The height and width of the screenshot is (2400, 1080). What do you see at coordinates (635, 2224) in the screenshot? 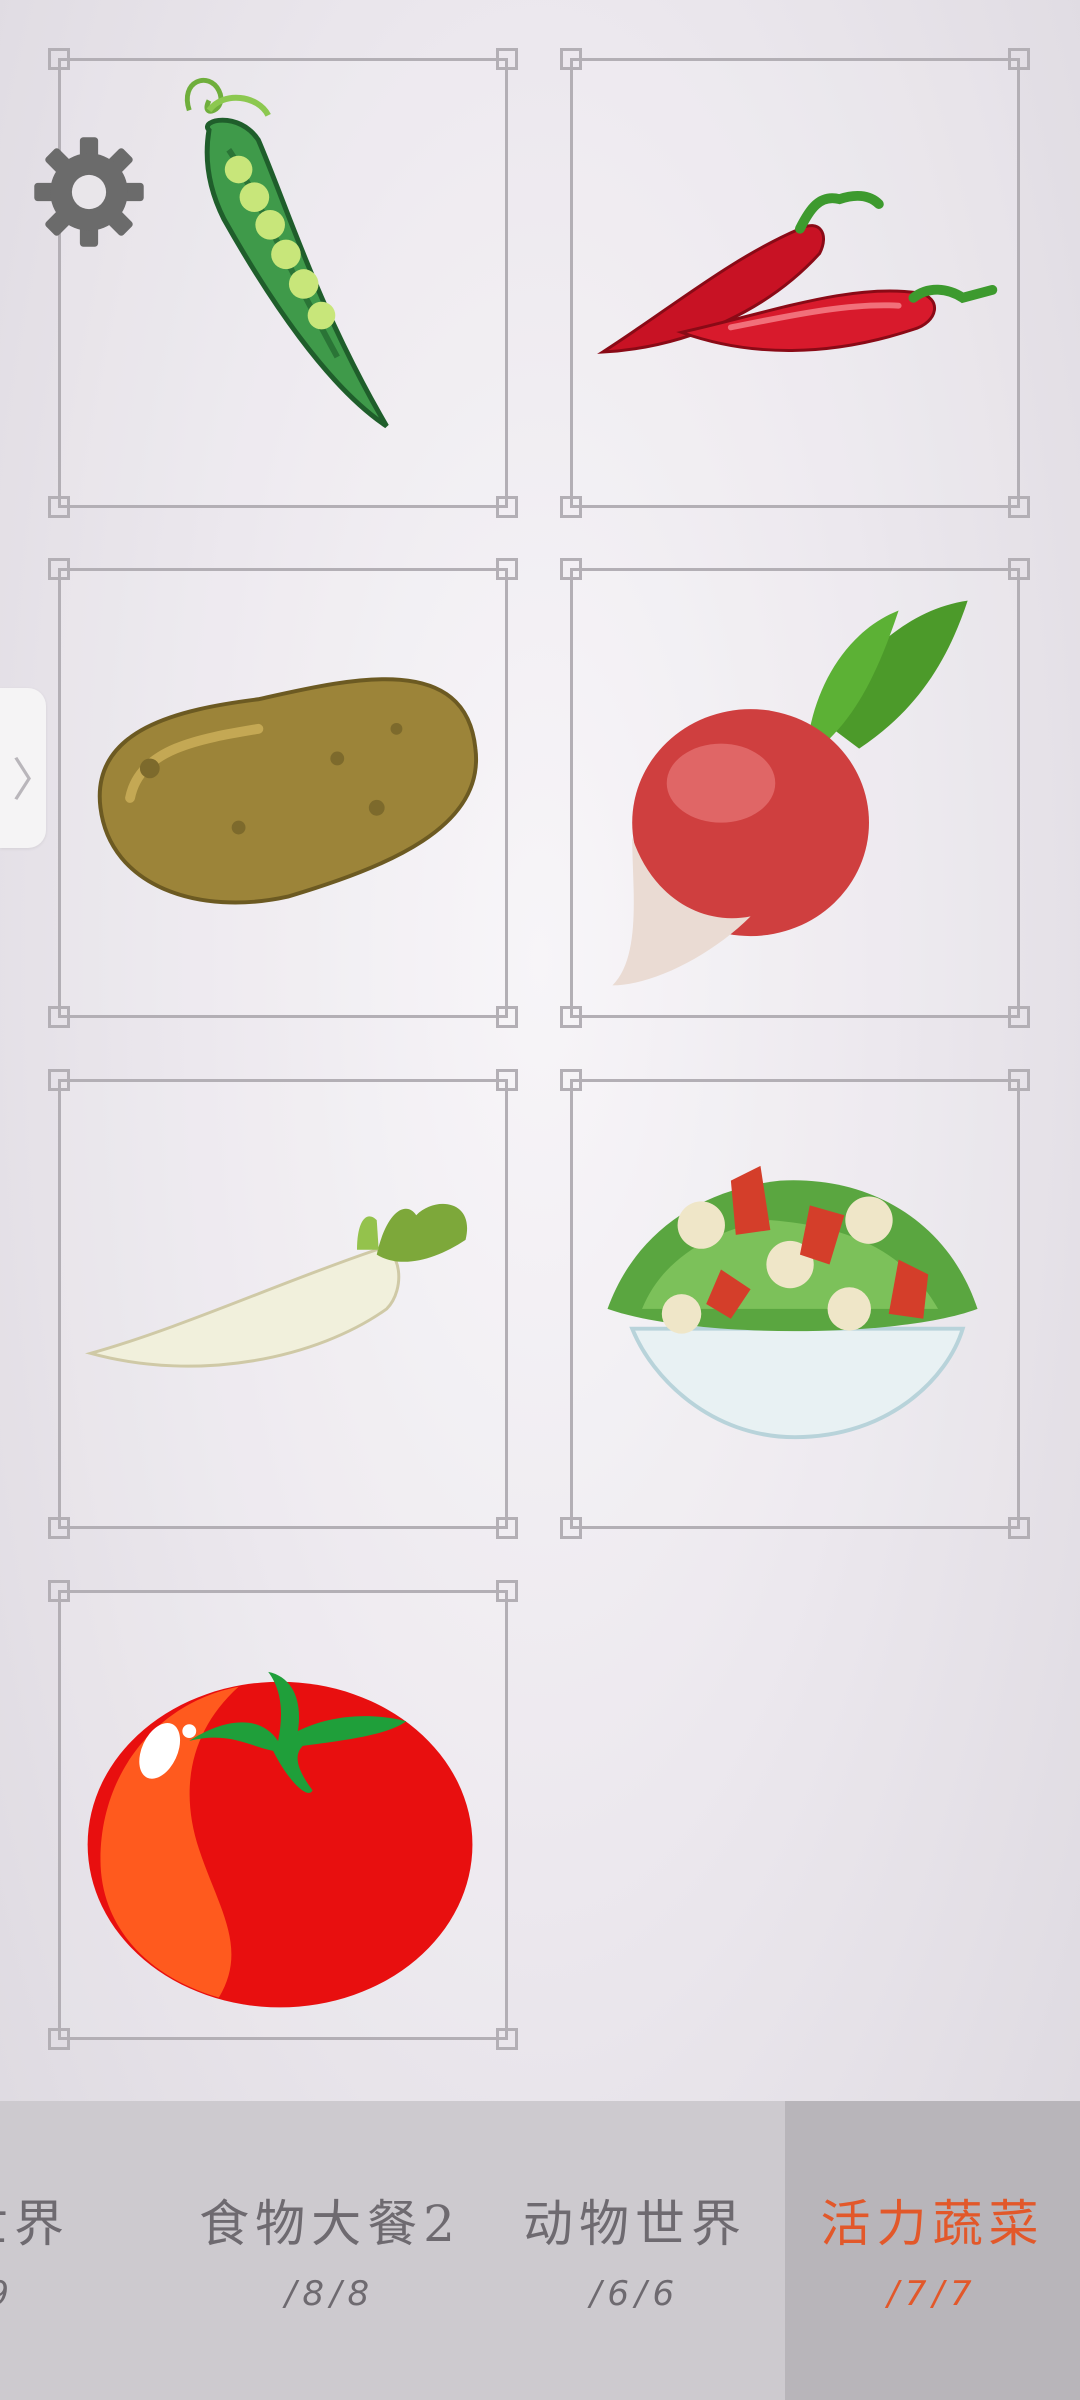
I see `tab-title: 动物世界` at bounding box center [635, 2224].